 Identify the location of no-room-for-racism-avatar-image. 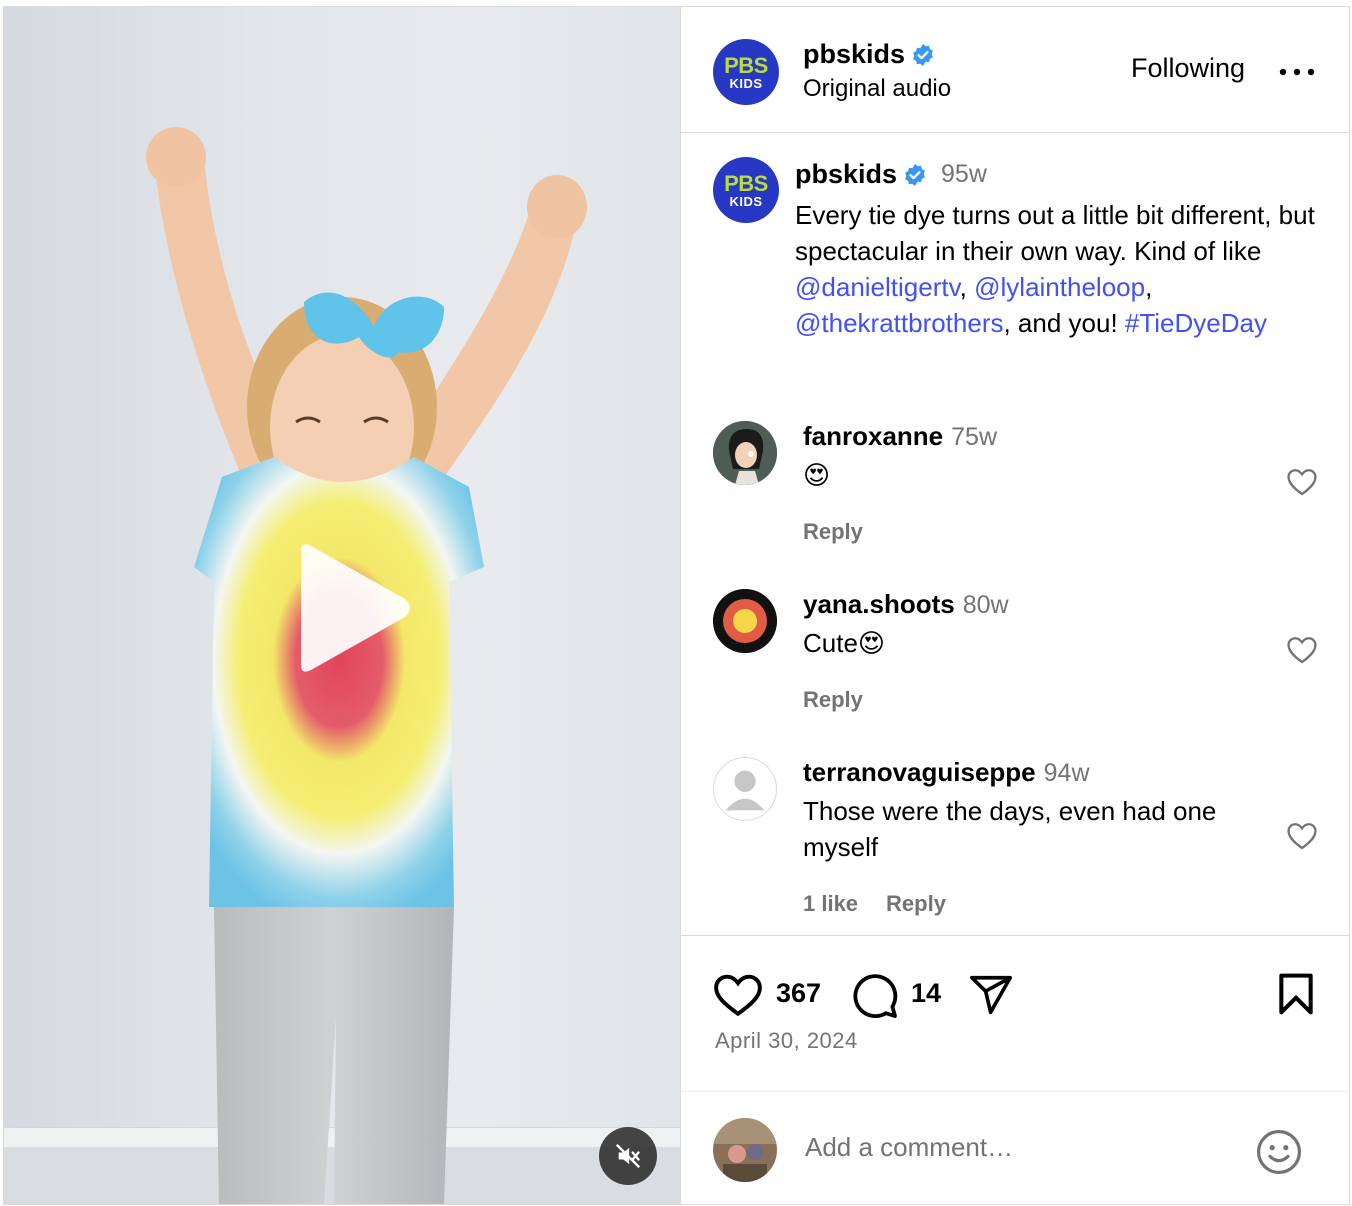
(745, 621).